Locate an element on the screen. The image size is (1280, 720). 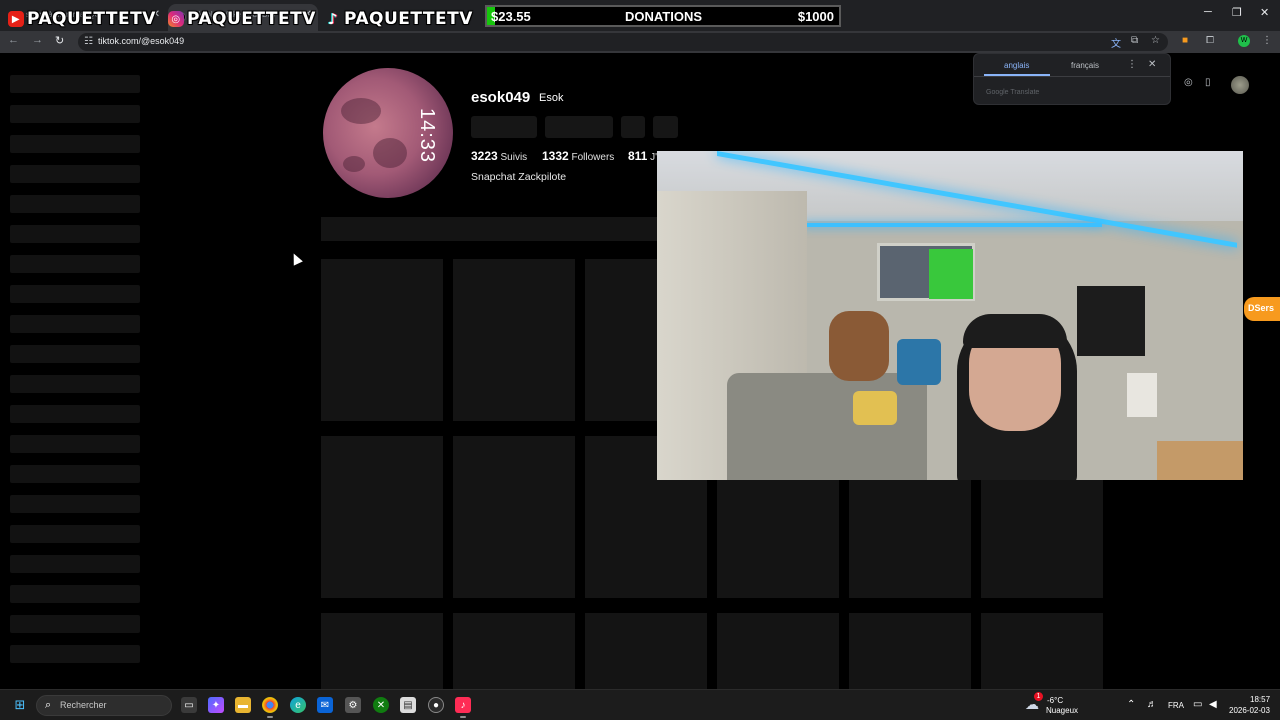
likes-stat: 811 J' is located at coordinates (642, 156).